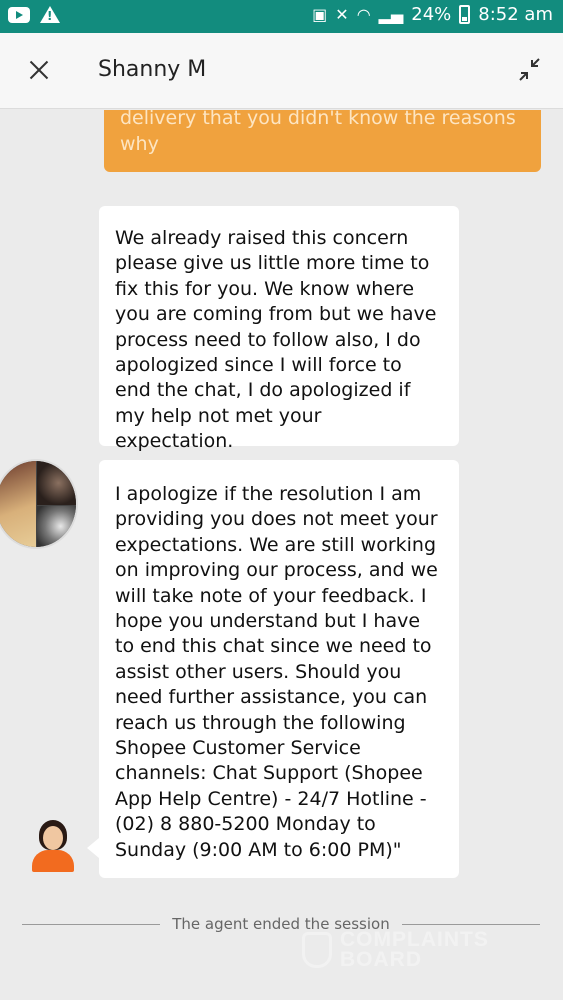 The width and height of the screenshot is (563, 1000). I want to click on youtube-notification-icon, so click(19, 14).